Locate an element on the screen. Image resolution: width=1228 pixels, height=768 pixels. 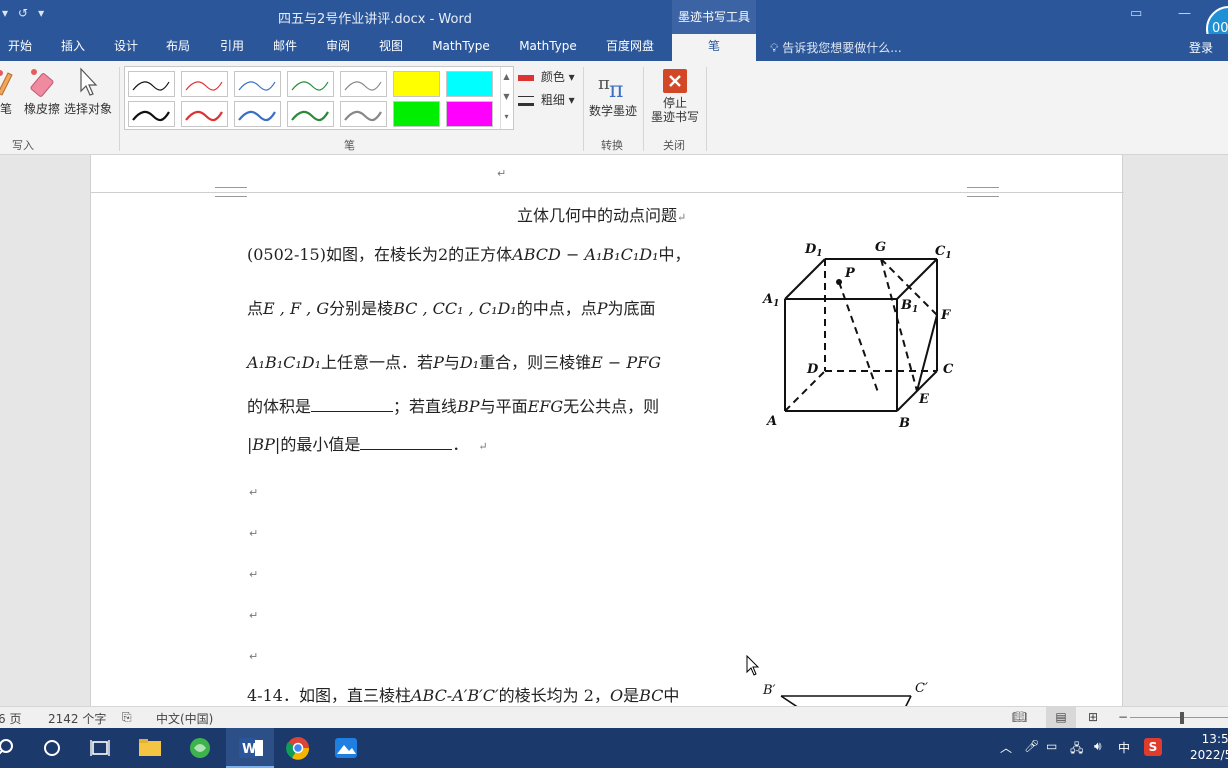
tray-overflow-icon: ︿ is located at coordinates (1006, 747).